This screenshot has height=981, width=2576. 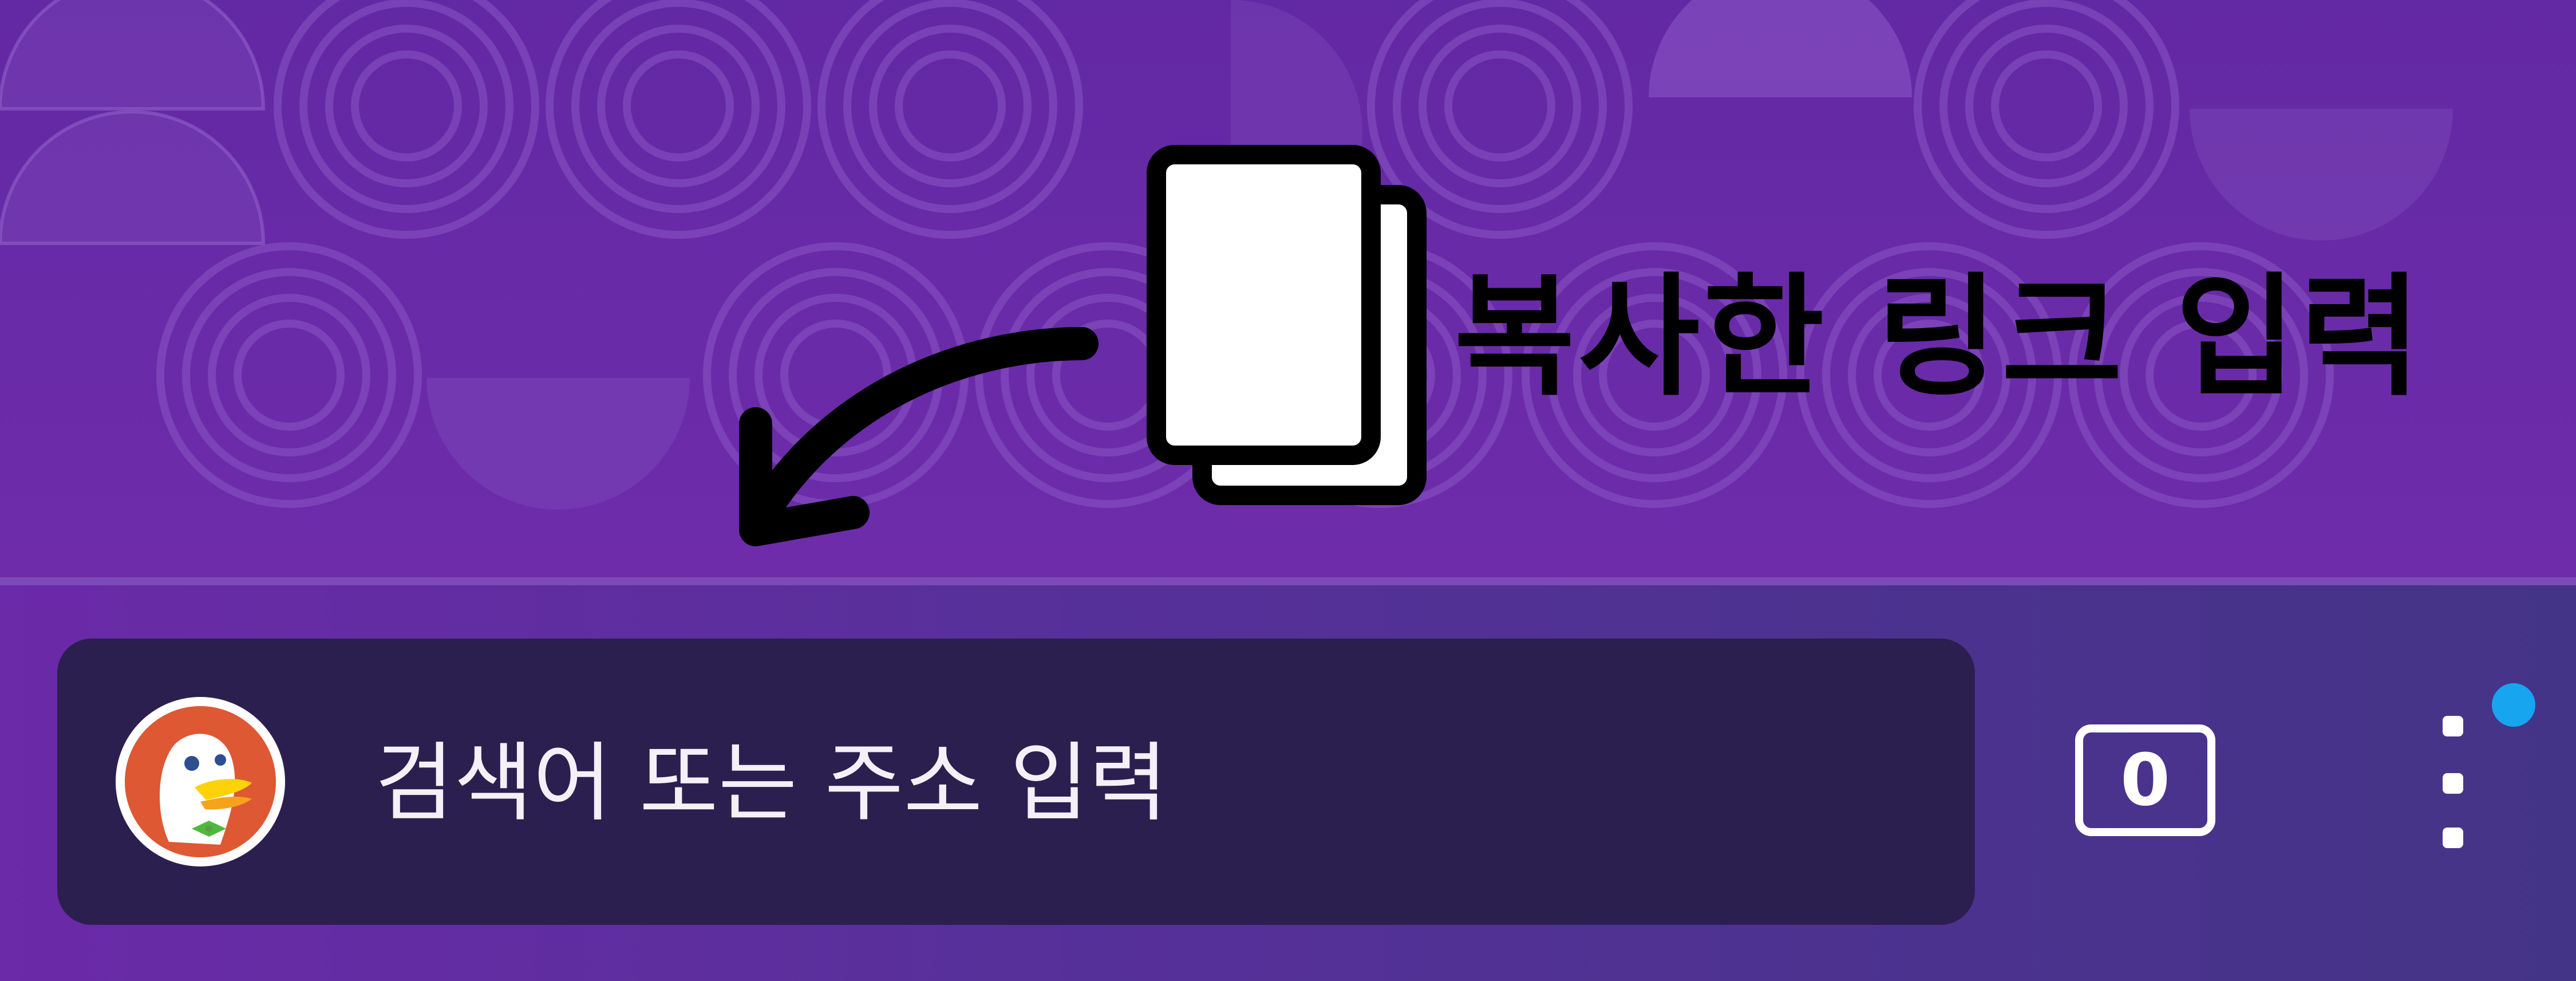 What do you see at coordinates (2145, 780) in the screenshot?
I see `tab-switcher-button: 0` at bounding box center [2145, 780].